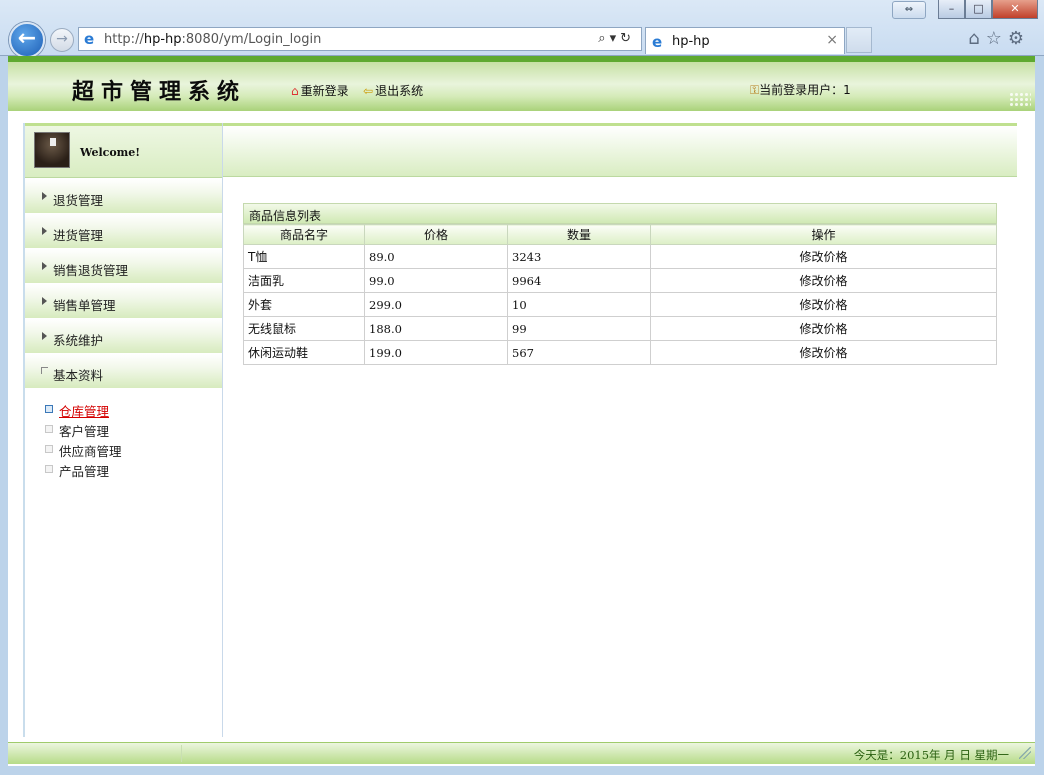 This screenshot has height=775, width=1044. Describe the element at coordinates (123, 230) in the screenshot. I see `menu-item-purchase: 进货管理` at that location.